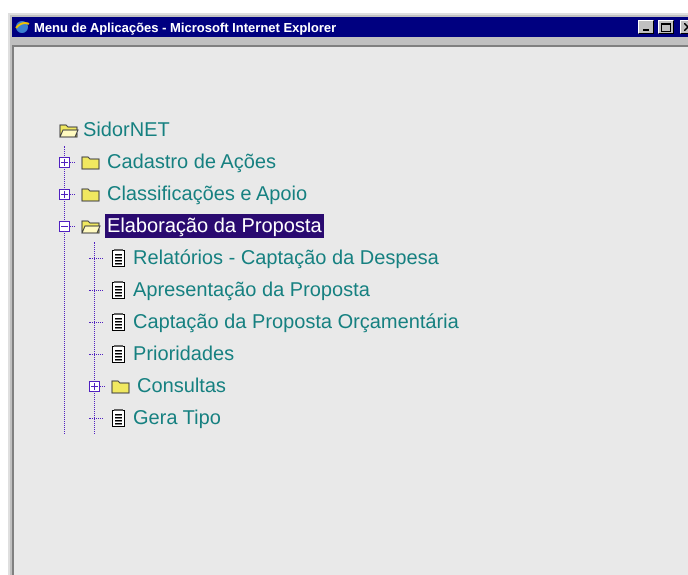 This screenshot has width=688, height=575. What do you see at coordinates (296, 322) in the screenshot?
I see `tree-item: Captação da Proposta Orçamentária` at bounding box center [296, 322].